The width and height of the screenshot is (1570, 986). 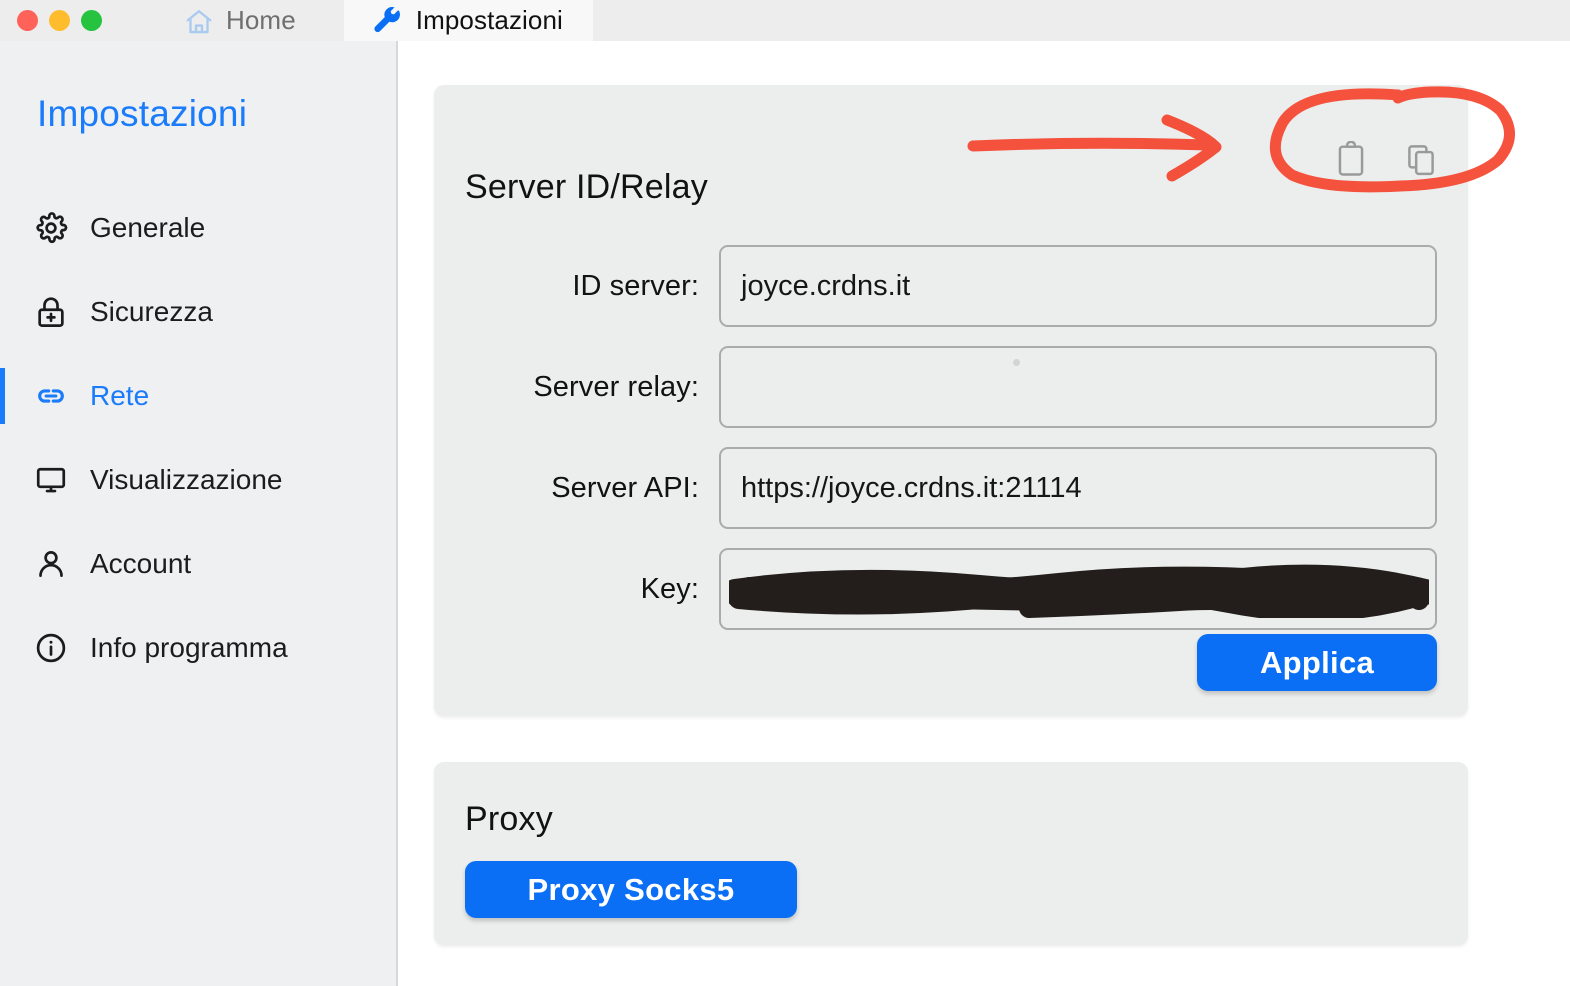 I want to click on tab-impostazioni-label: Impostazioni, so click(x=489, y=20).